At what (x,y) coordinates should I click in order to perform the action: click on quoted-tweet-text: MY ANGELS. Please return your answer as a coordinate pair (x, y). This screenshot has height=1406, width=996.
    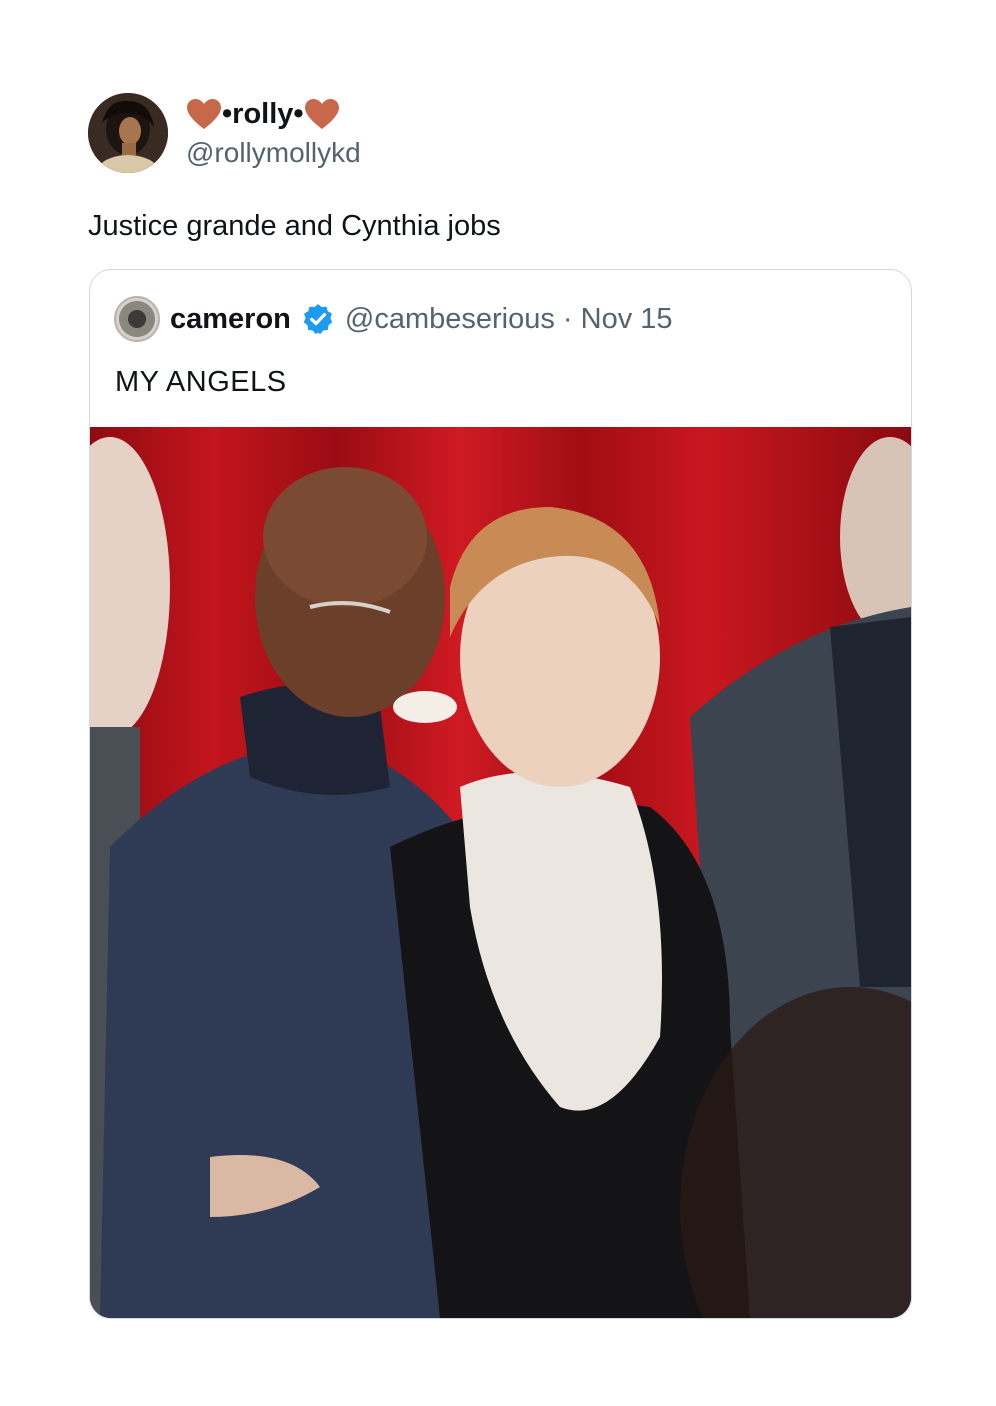
    Looking at the image, I should click on (201, 382).